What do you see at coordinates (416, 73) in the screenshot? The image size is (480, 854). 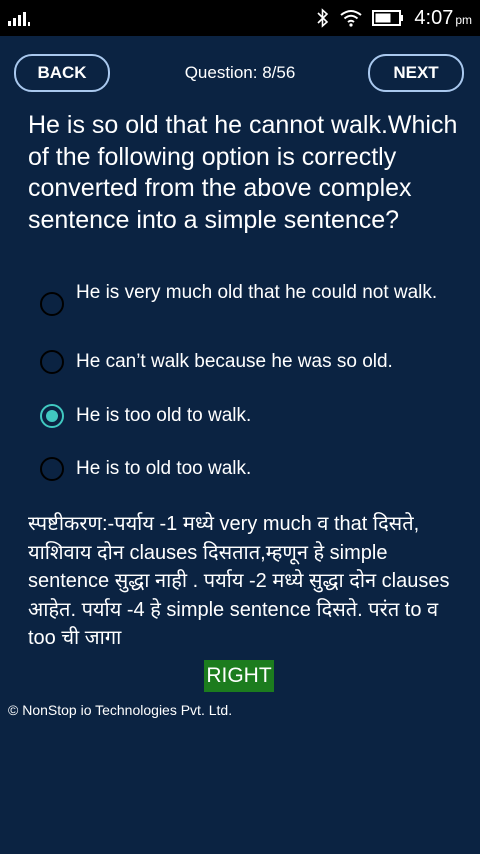 I see `next-button: NEXT` at bounding box center [416, 73].